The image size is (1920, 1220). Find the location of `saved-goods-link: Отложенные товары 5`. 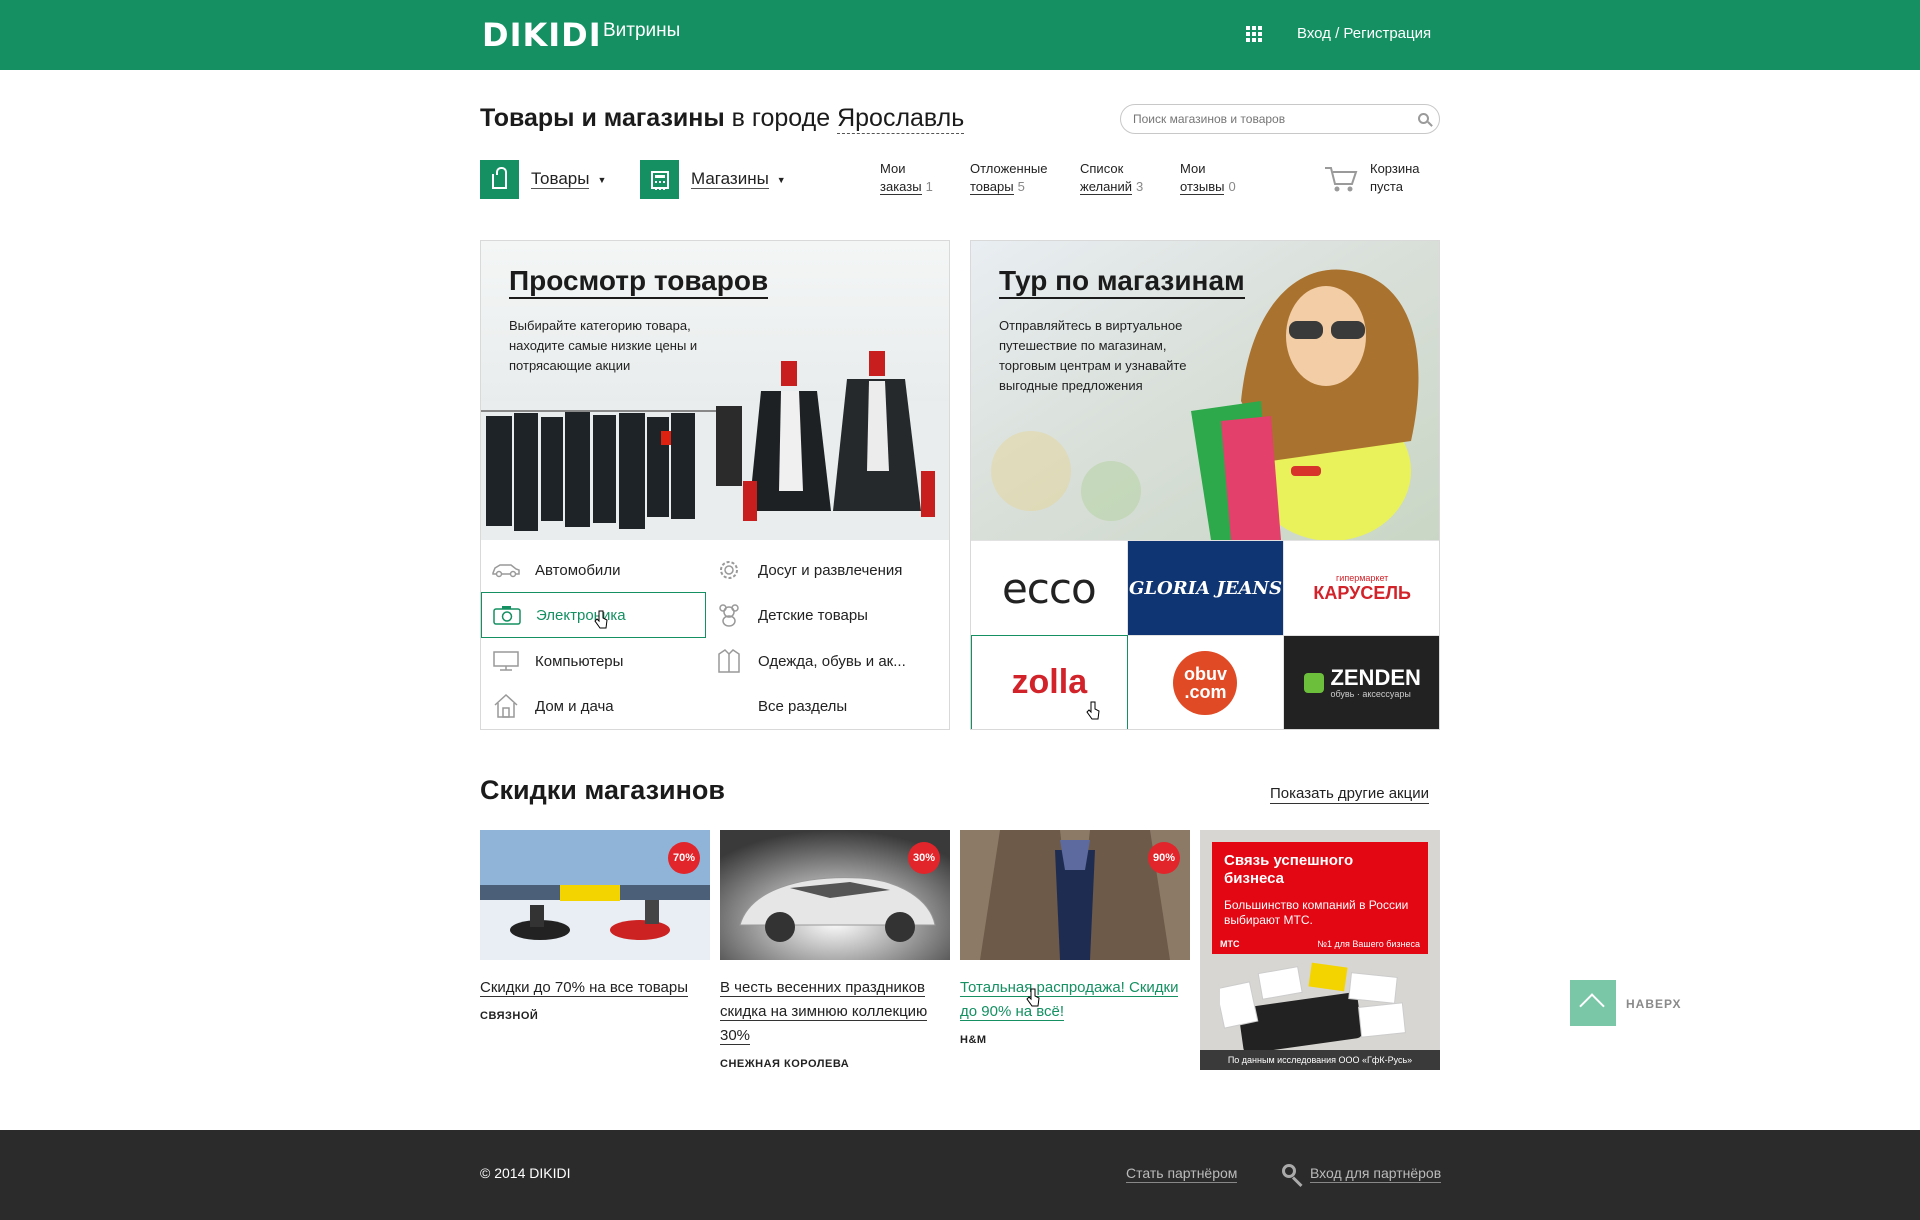

saved-goods-link: Отложенные товары 5 is located at coordinates (1008, 178).